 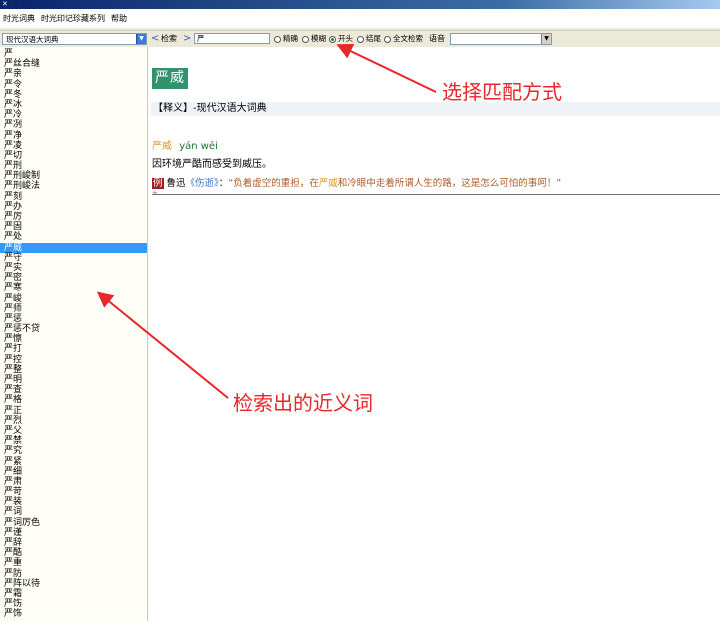 What do you see at coordinates (286, 39) in the screenshot?
I see `radio-exact-match: 精确` at bounding box center [286, 39].